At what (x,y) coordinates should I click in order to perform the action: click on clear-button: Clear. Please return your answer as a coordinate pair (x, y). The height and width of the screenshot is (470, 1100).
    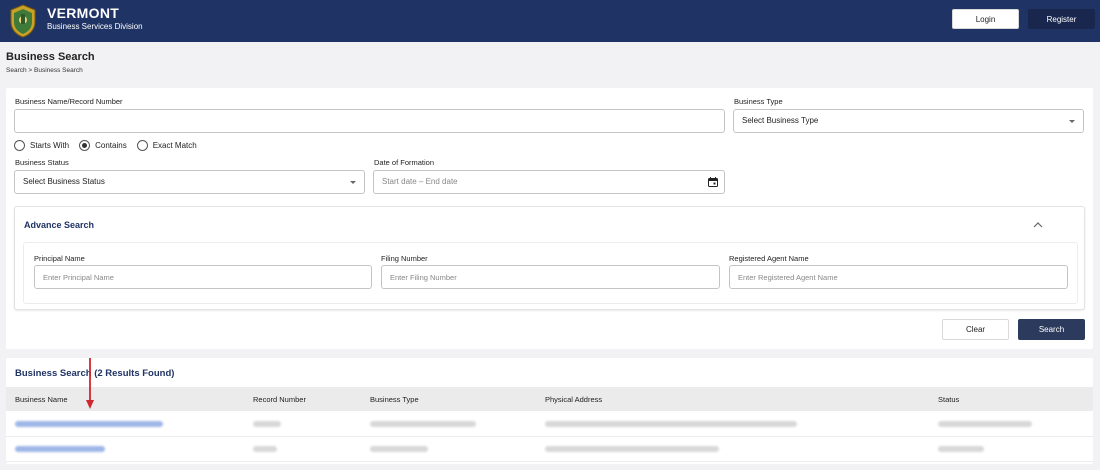
    Looking at the image, I should click on (975, 329).